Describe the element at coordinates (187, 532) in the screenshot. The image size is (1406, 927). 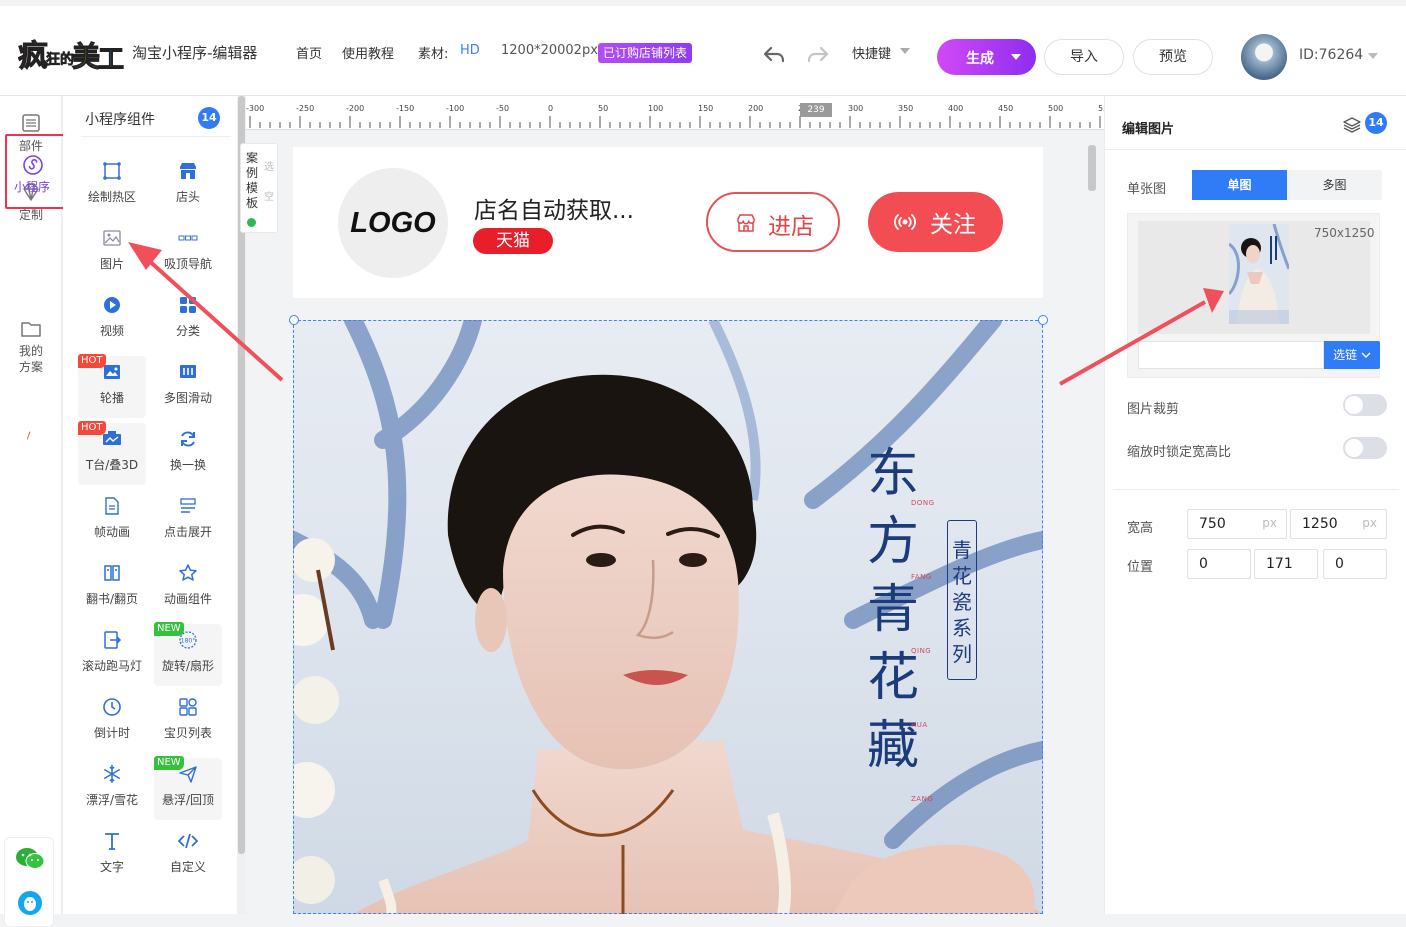
I see `component-label: 点击展开` at that location.